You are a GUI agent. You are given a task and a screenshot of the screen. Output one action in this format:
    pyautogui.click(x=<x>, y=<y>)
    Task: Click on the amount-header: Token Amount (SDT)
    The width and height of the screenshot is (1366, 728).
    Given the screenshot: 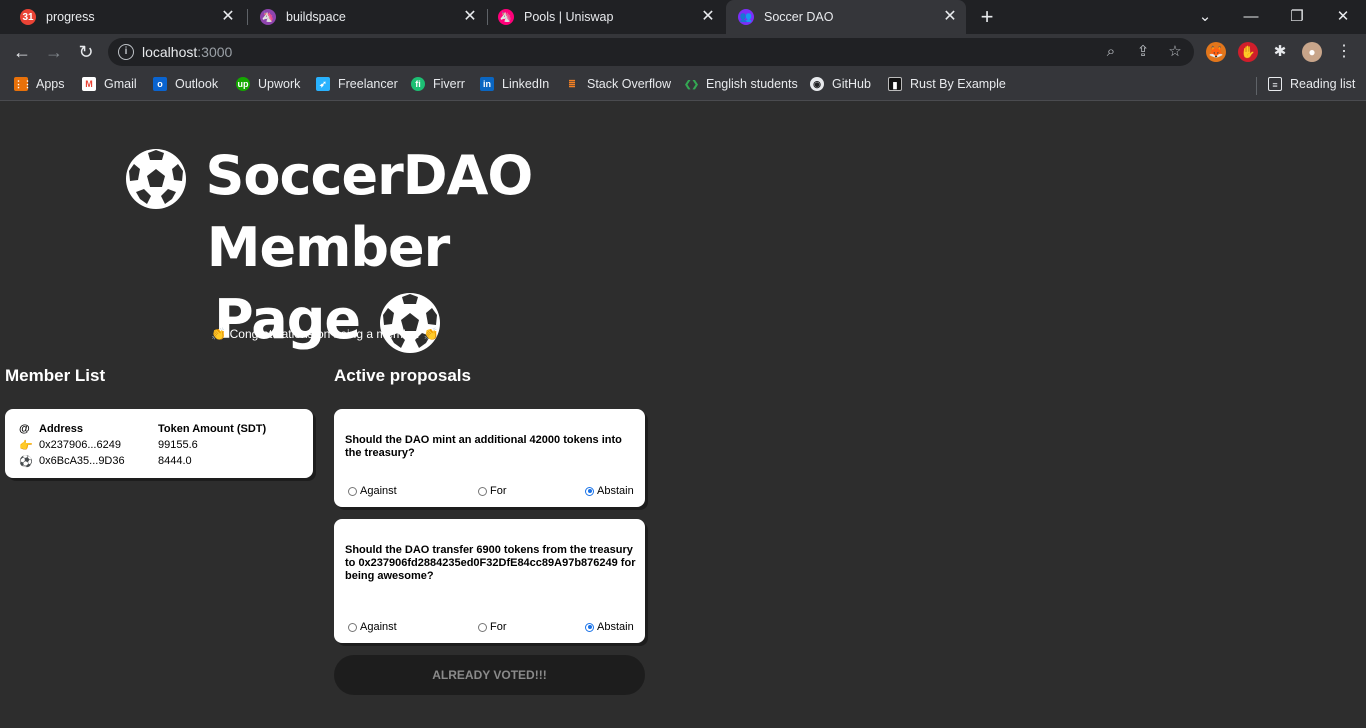 What is the action you would take?
    pyautogui.click(x=212, y=429)
    